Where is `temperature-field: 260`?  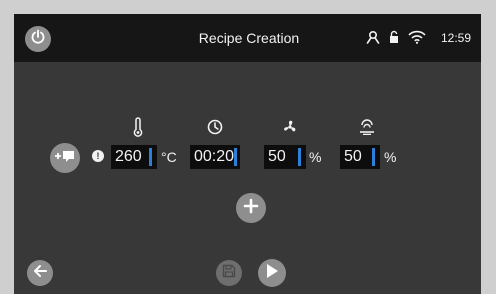
temperature-field: 260 is located at coordinates (134, 157).